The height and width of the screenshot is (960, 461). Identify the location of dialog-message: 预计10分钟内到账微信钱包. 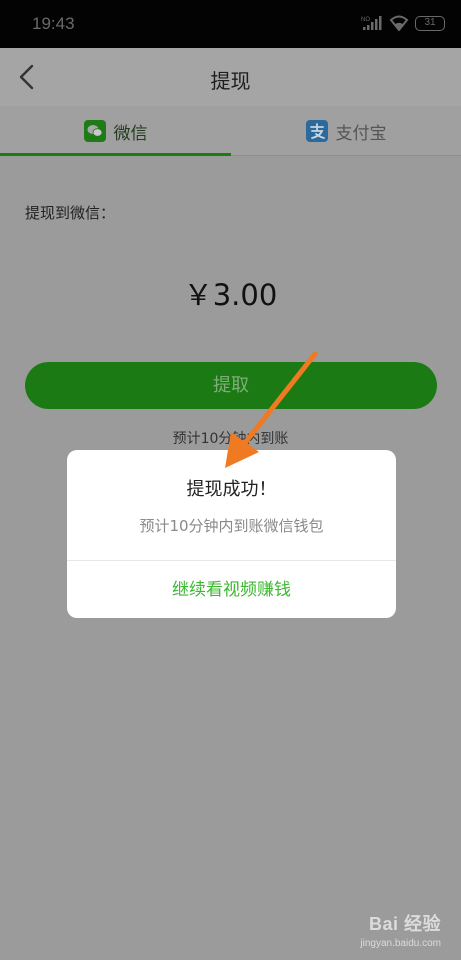
(231, 526).